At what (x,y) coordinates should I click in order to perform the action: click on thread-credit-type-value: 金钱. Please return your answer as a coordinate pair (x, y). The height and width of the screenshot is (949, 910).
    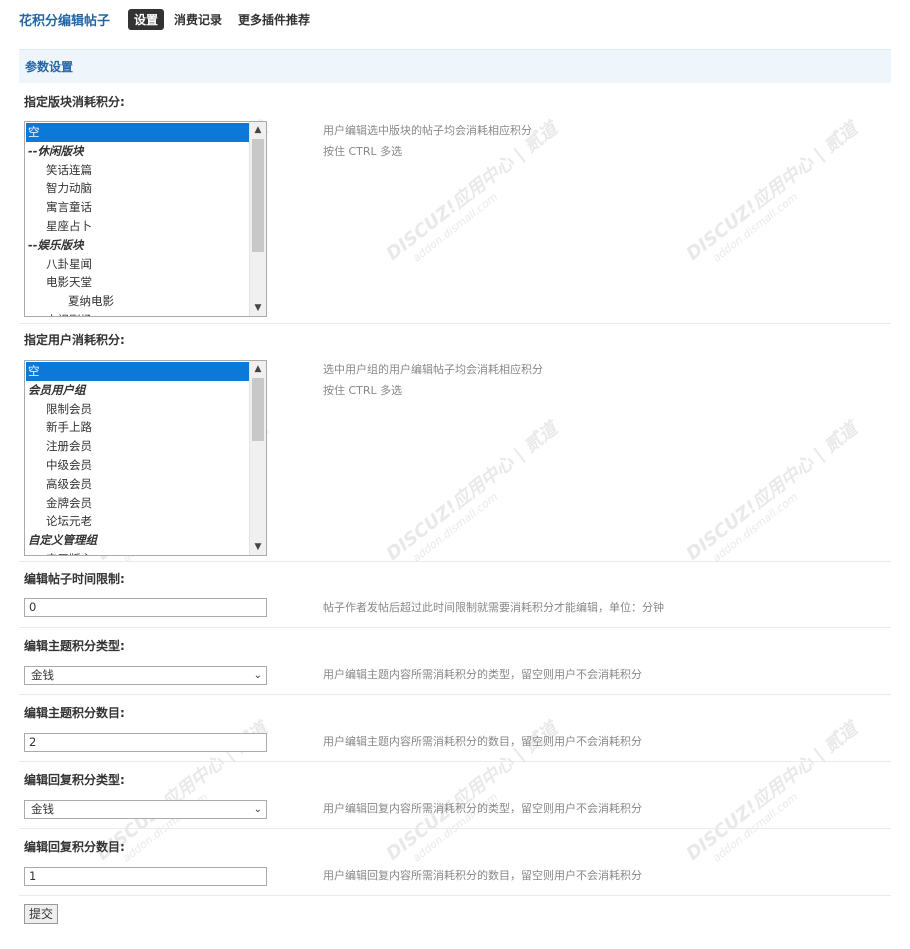
    Looking at the image, I should click on (42, 675).